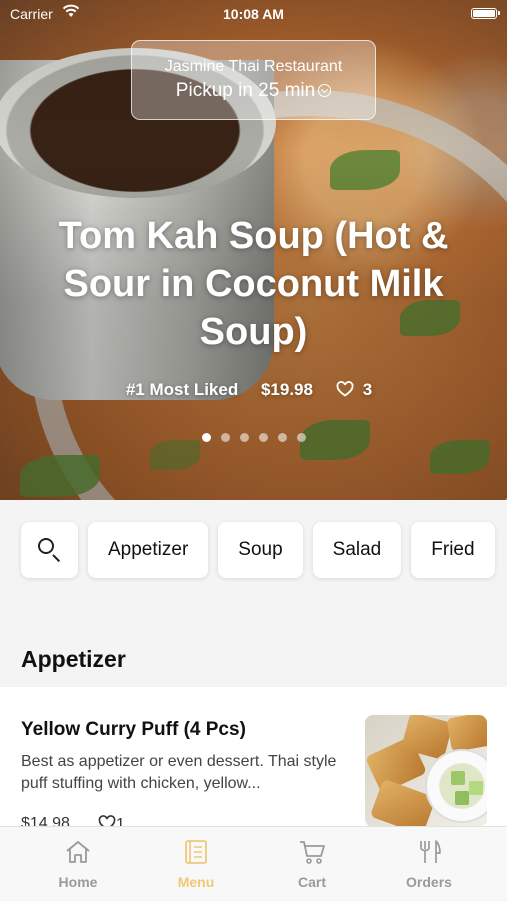 The image size is (507, 901). I want to click on featured-likes-count: 3, so click(367, 389).